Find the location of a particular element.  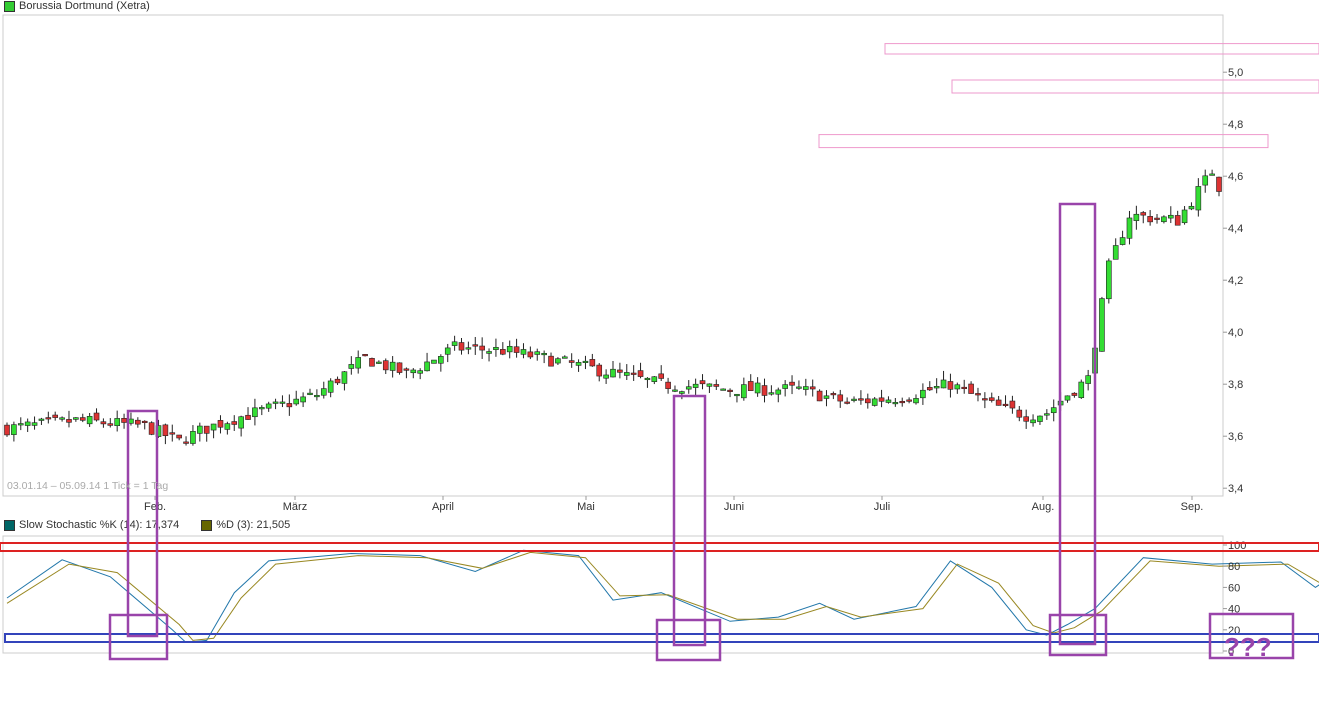

price-tick-label: 4,0 is located at coordinates (1235, 333).